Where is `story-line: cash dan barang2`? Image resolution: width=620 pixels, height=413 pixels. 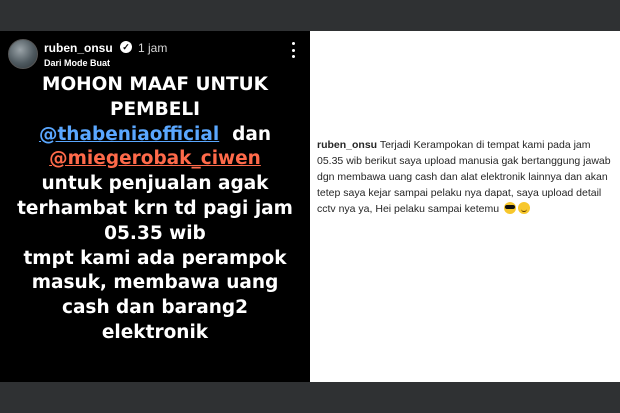 story-line: cash dan barang2 is located at coordinates (155, 308).